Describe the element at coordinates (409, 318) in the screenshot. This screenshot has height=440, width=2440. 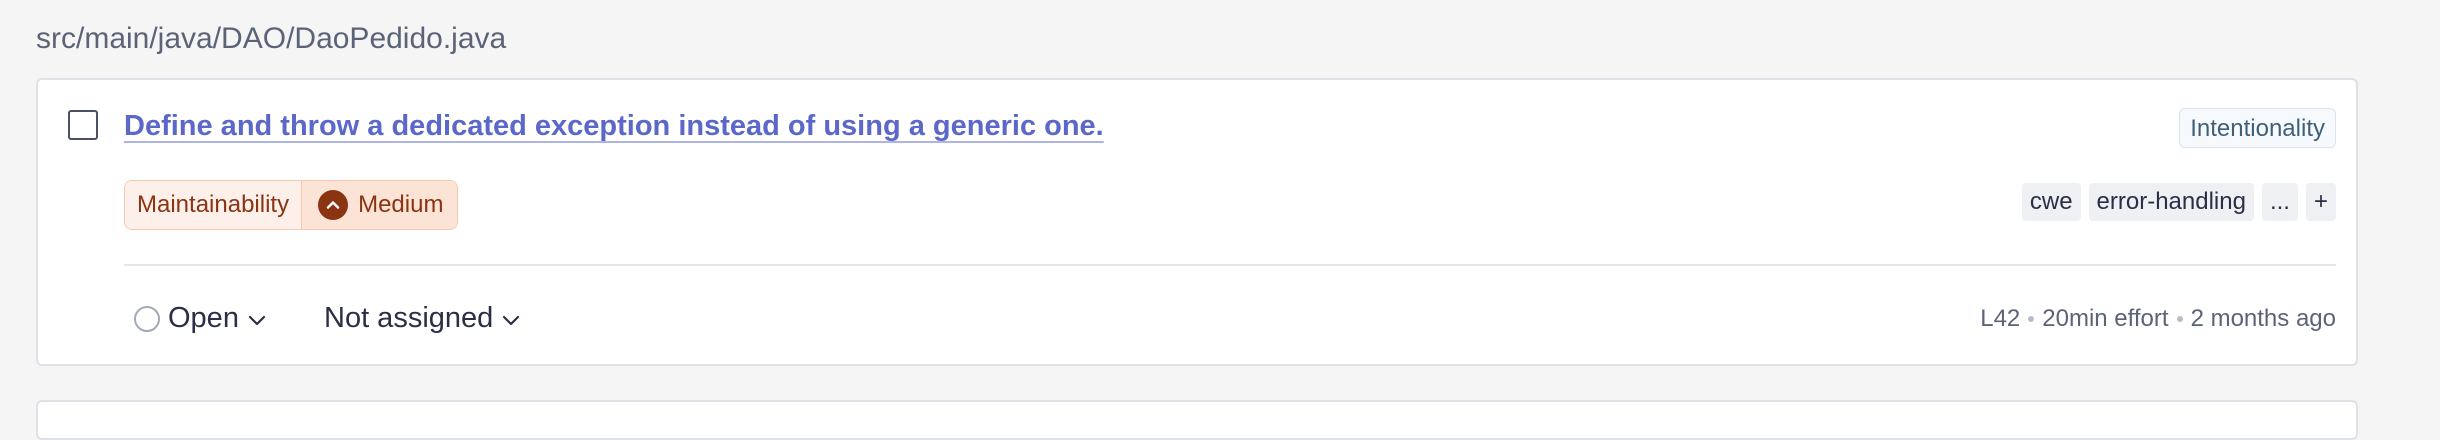
I see `assignee-label: Not assigned` at that location.